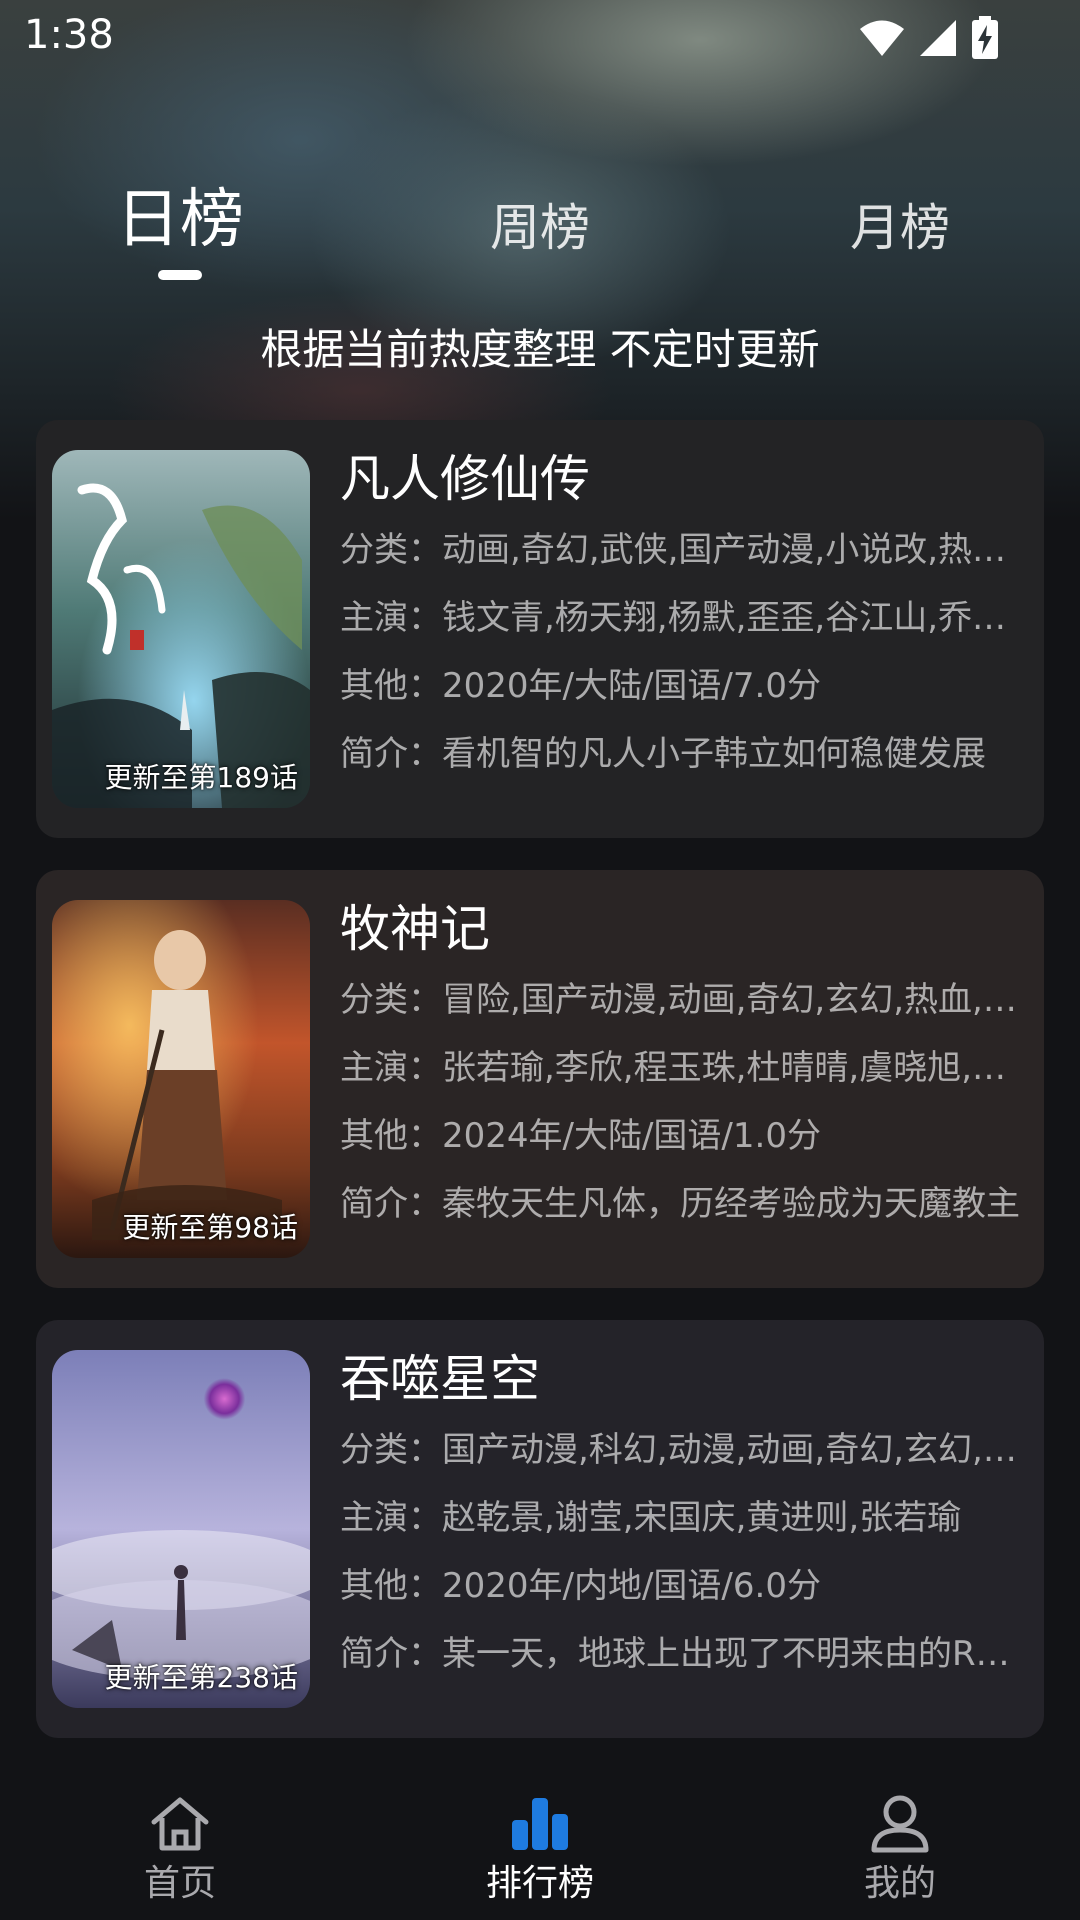 Image resolution: width=1080 pixels, height=1920 pixels. I want to click on episode-badge: 更新至第189话, so click(201, 777).